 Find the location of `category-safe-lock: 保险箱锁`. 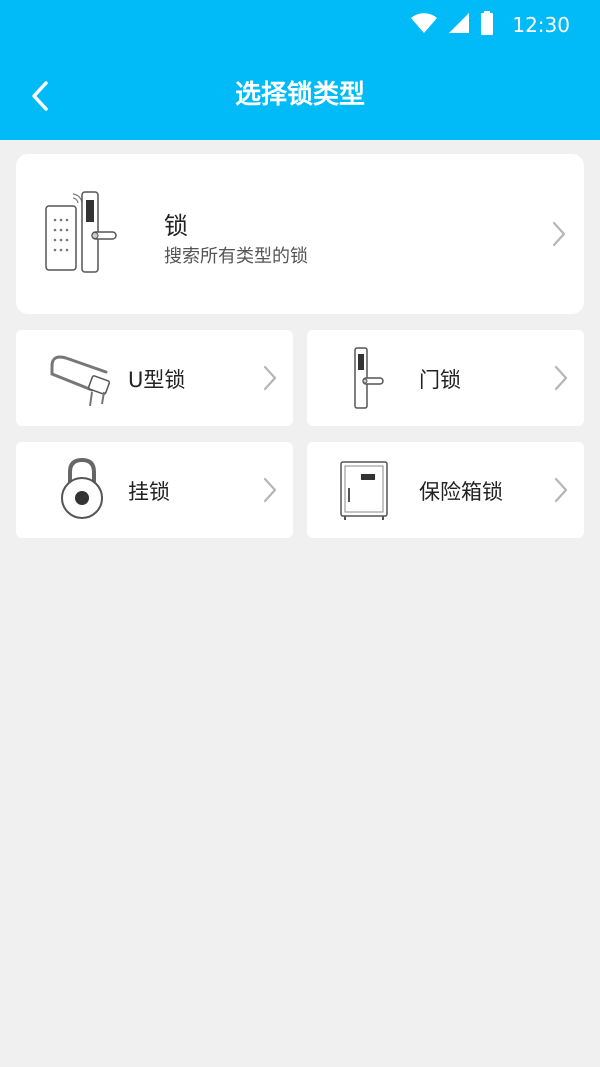

category-safe-lock: 保险箱锁 is located at coordinates (445, 490).